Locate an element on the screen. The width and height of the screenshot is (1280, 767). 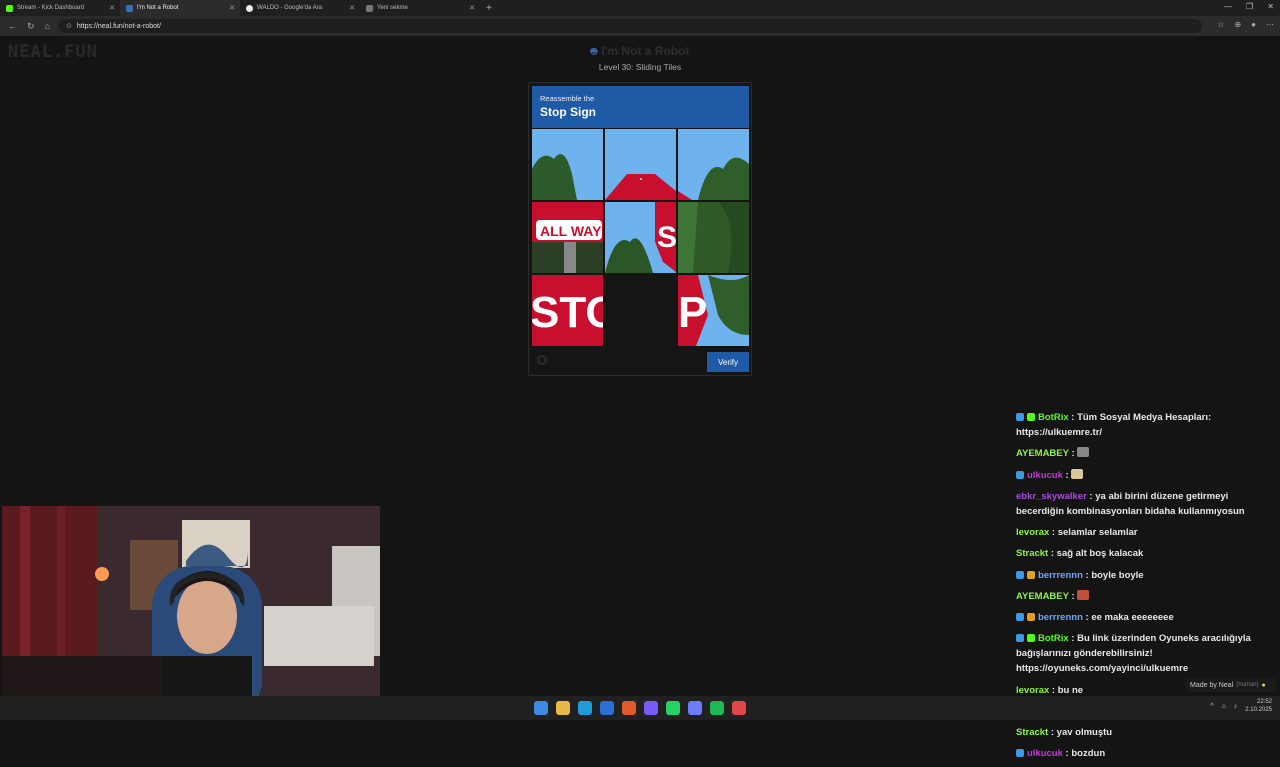
chat-text: yav olmuştu is located at coordinates (1084, 732).